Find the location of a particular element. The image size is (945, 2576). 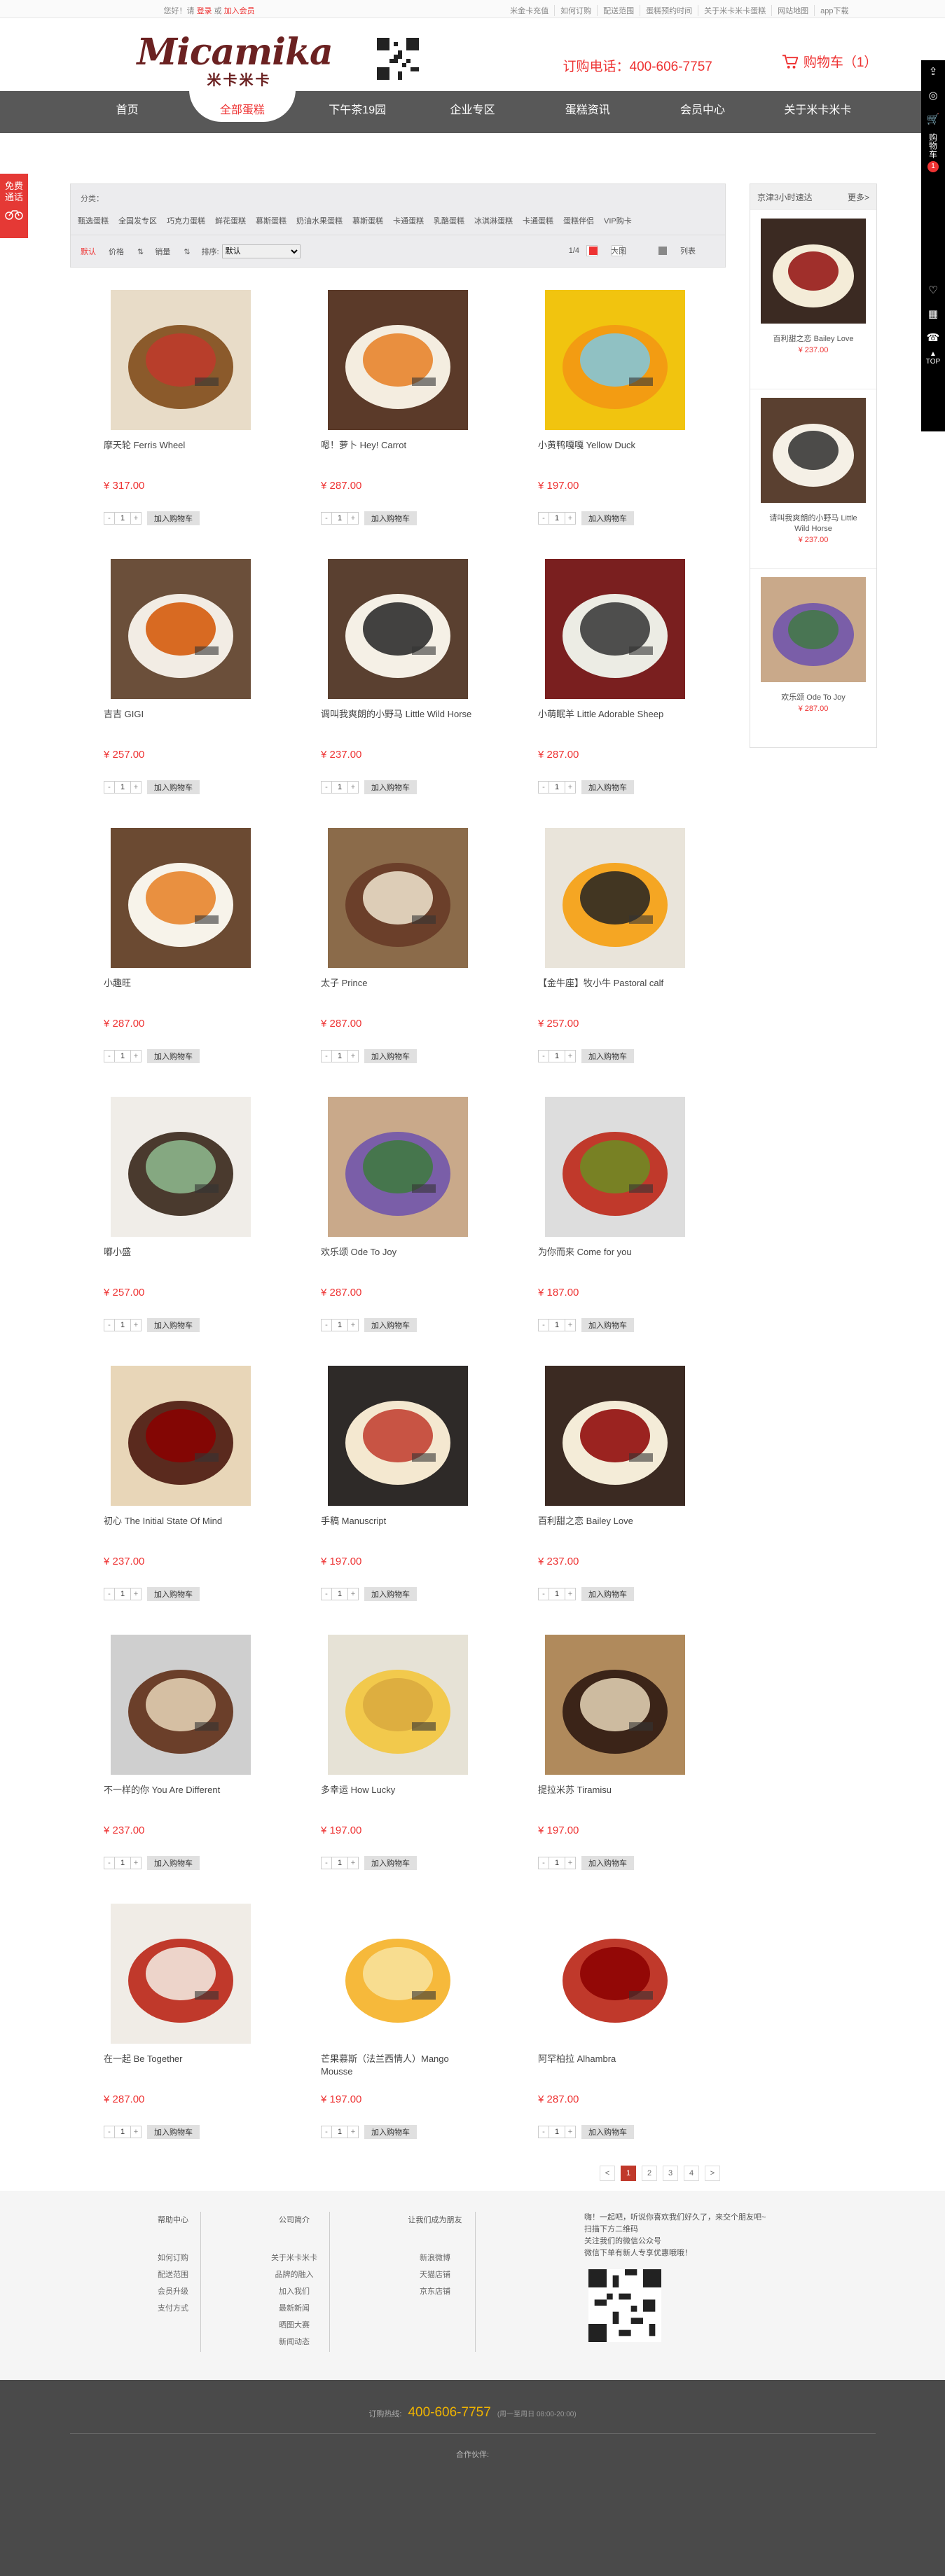

nav-enterprise: 企业专区 is located at coordinates (472, 112).